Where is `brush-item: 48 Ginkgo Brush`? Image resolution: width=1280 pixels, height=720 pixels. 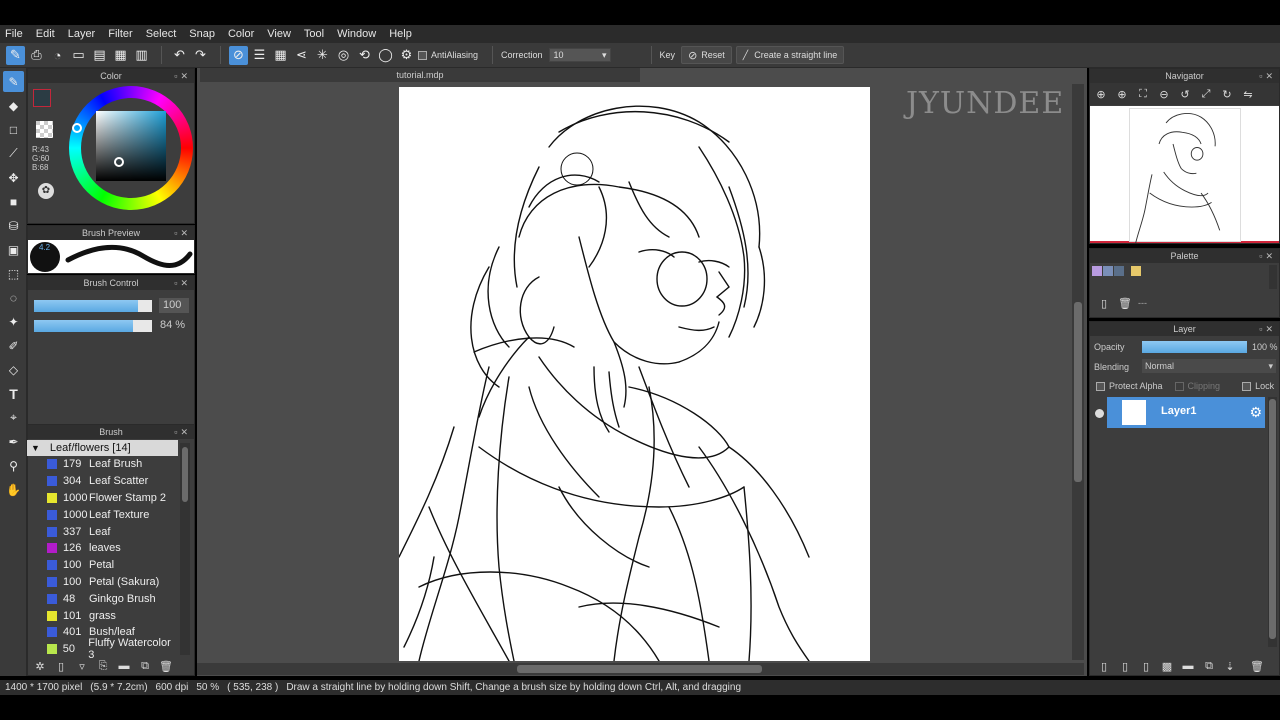 brush-item: 48 Ginkgo Brush is located at coordinates (102, 598).